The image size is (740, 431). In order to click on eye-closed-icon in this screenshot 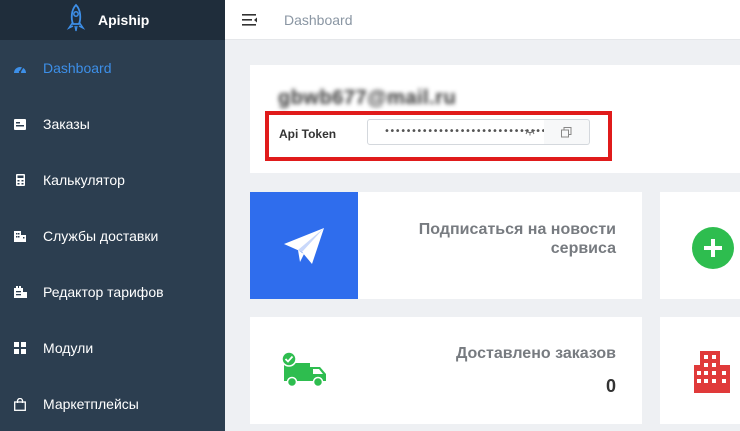, I will do `click(530, 132)`.